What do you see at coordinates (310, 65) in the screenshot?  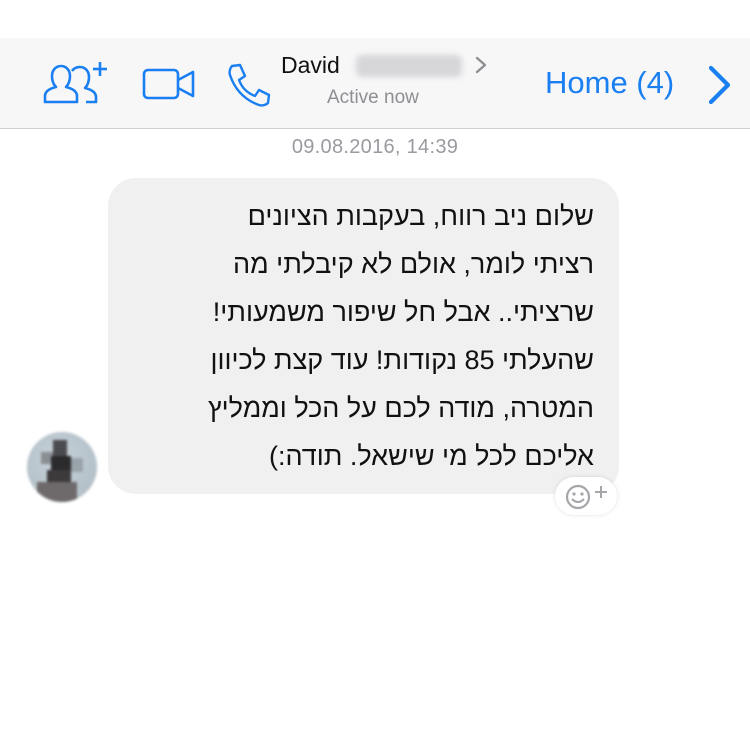 I see `contact-name: David` at bounding box center [310, 65].